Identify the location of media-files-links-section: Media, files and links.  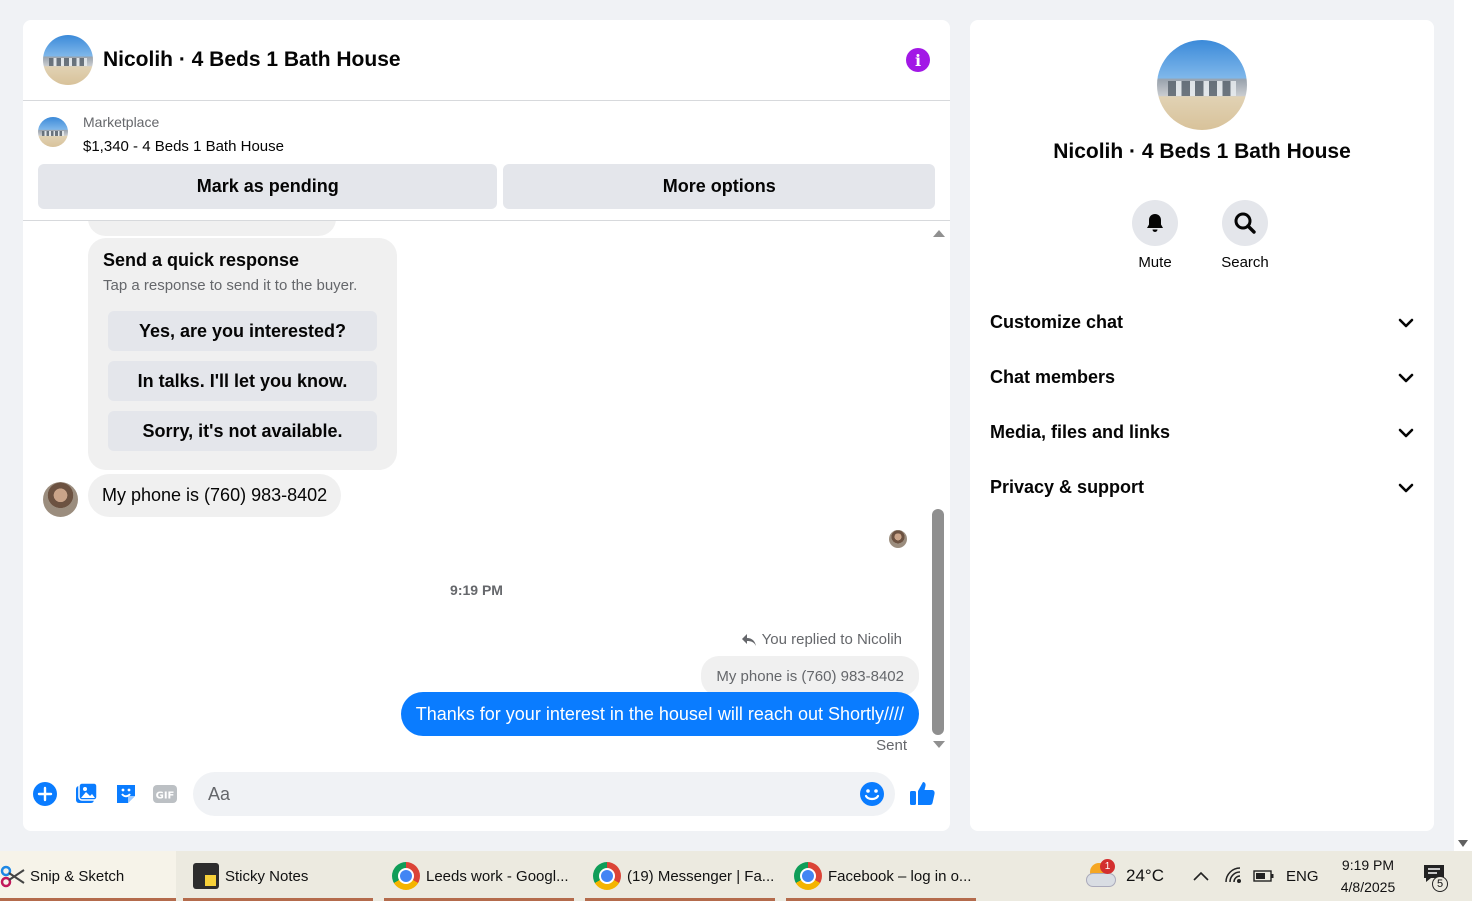
(1202, 432).